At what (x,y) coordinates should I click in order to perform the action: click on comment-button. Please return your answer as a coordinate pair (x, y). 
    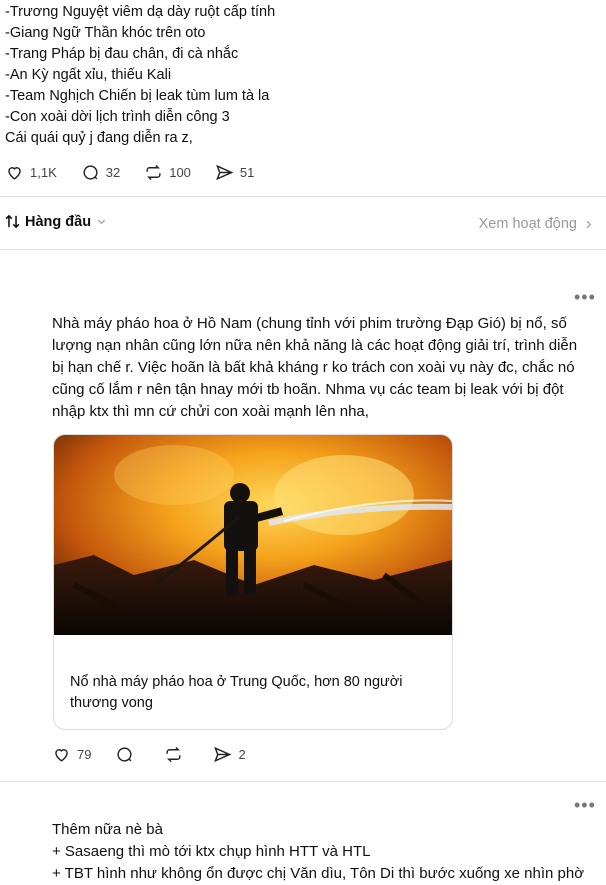
    Looking at the image, I should click on (127, 754).